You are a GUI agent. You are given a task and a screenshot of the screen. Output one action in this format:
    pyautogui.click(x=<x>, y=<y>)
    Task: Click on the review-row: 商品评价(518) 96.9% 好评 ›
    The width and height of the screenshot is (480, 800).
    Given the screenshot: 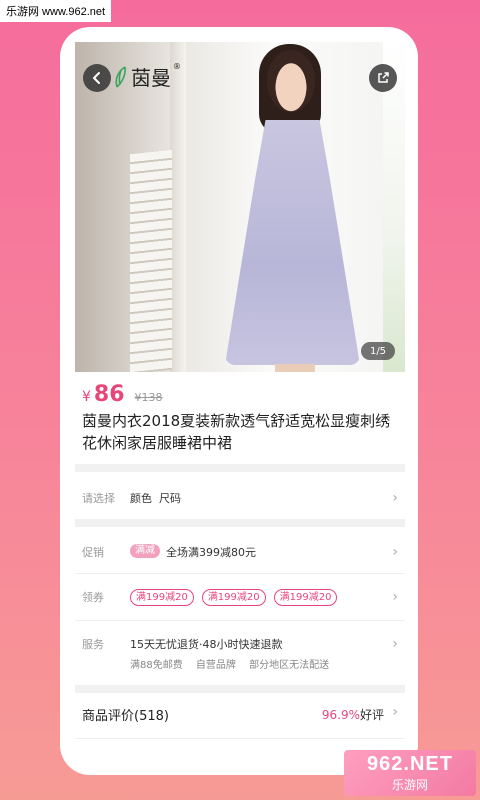 What is the action you would take?
    pyautogui.click(x=241, y=714)
    